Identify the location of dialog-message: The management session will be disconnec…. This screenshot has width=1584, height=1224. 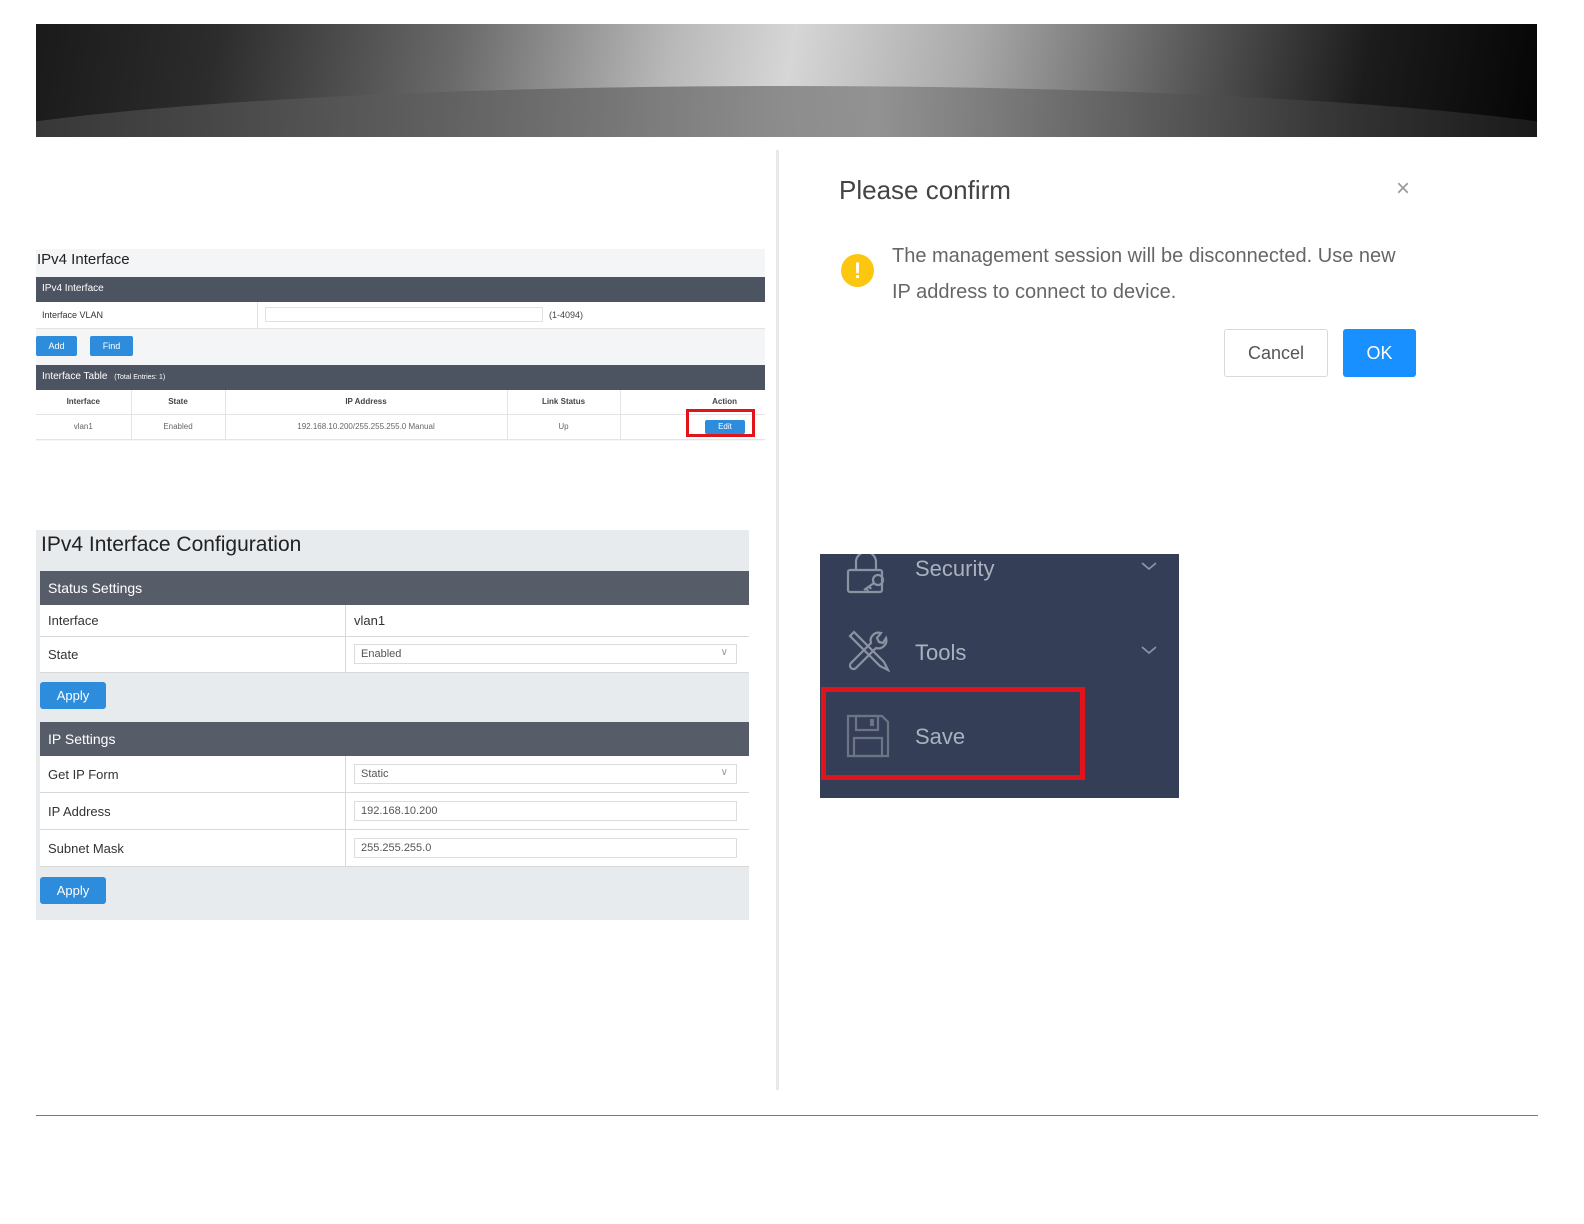
(1144, 274).